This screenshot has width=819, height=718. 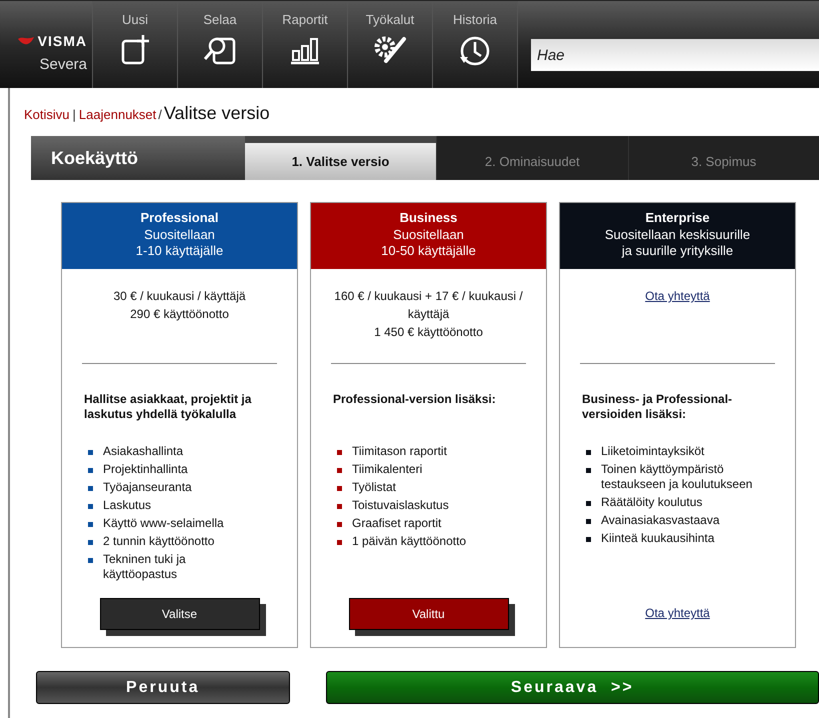 What do you see at coordinates (409, 542) in the screenshot?
I see `feature-item: 1 päivän käyttöönotto` at bounding box center [409, 542].